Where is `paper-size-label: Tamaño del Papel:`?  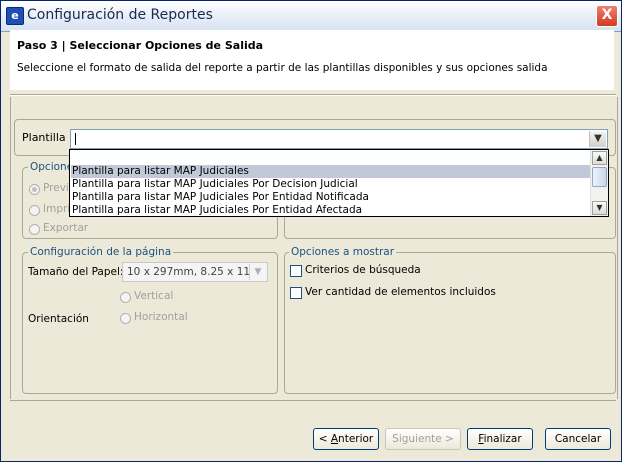
paper-size-label: Tamaño del Papel: is located at coordinates (76, 272).